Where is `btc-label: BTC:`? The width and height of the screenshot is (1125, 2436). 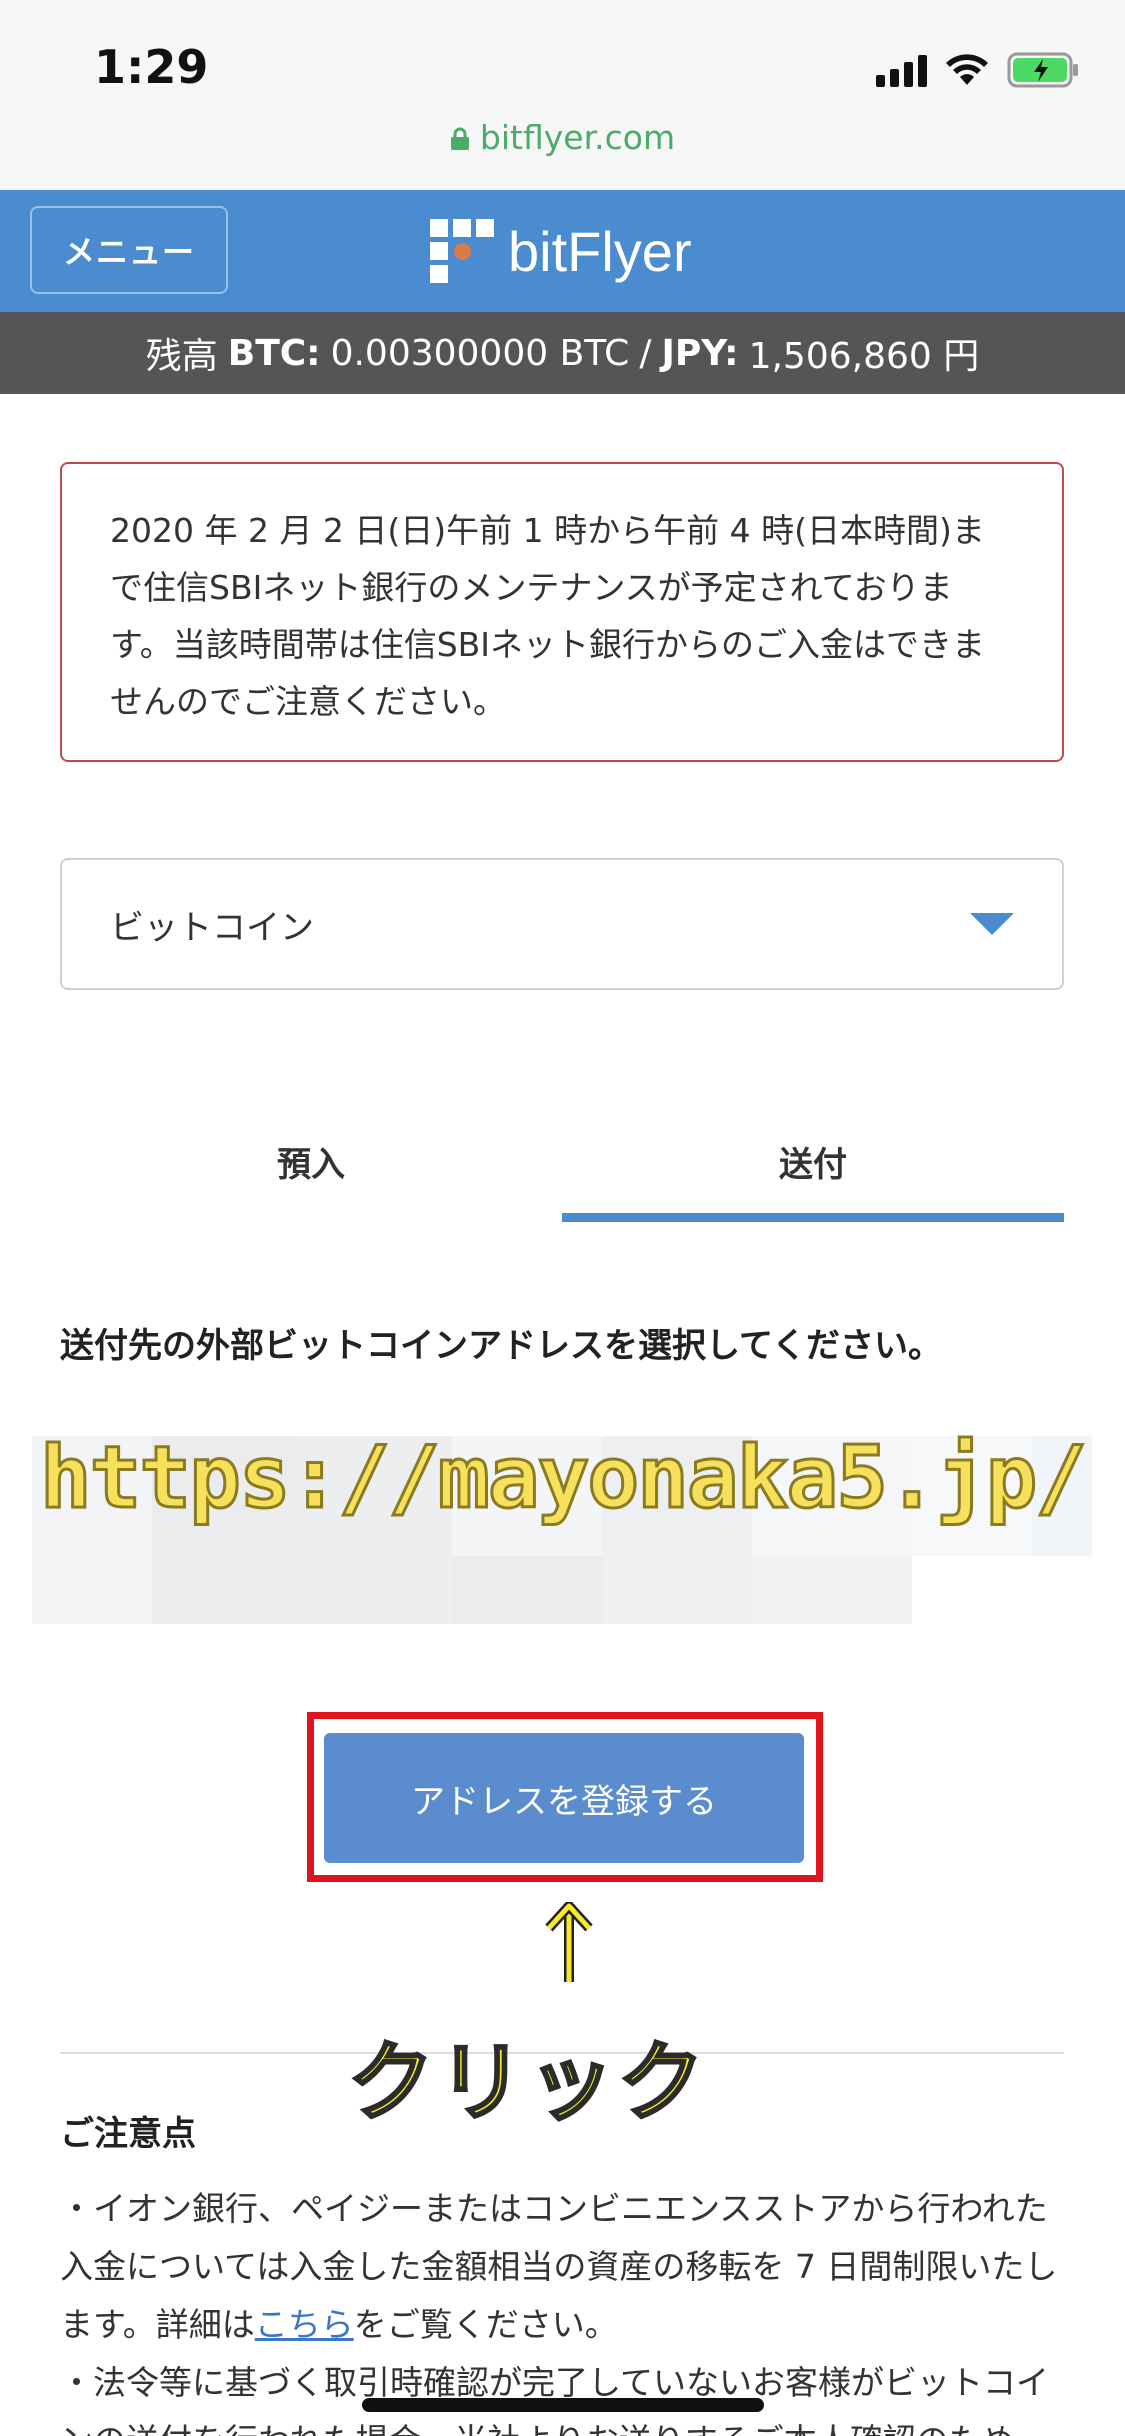
btc-label: BTC: is located at coordinates (274, 353).